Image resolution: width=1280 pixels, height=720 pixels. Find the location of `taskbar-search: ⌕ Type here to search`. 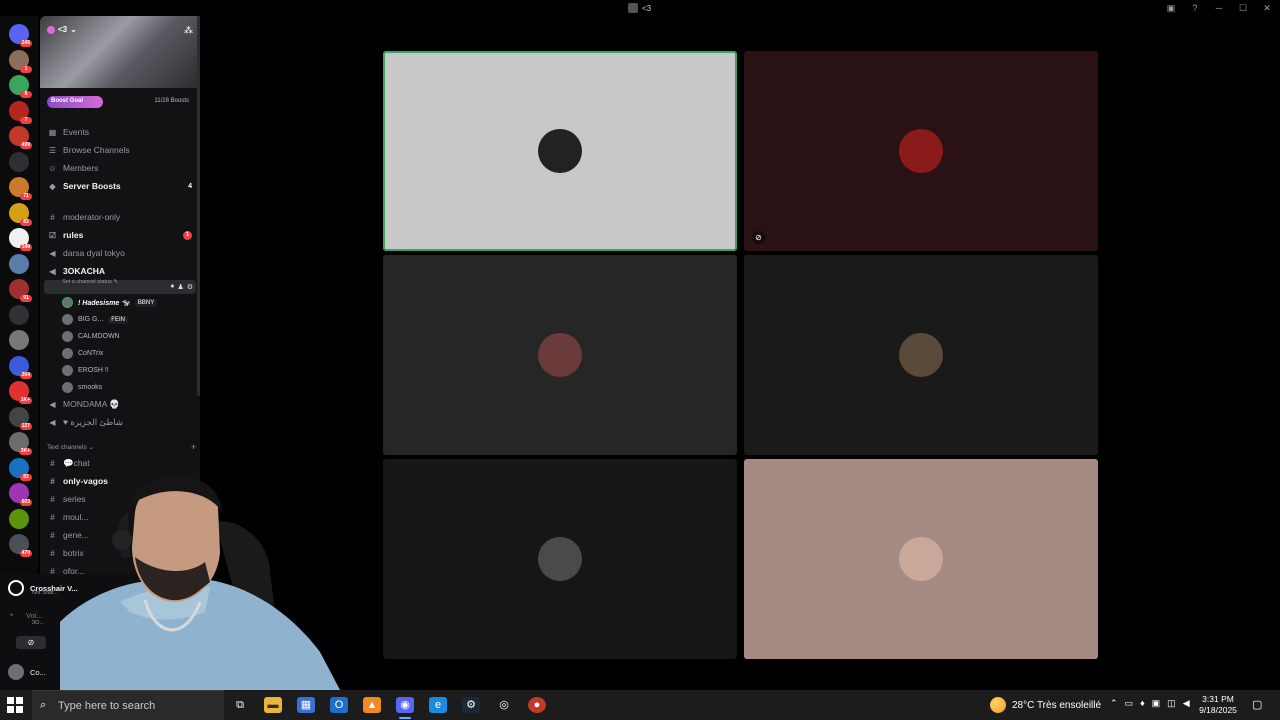

taskbar-search: ⌕ Type here to search is located at coordinates (128, 705).